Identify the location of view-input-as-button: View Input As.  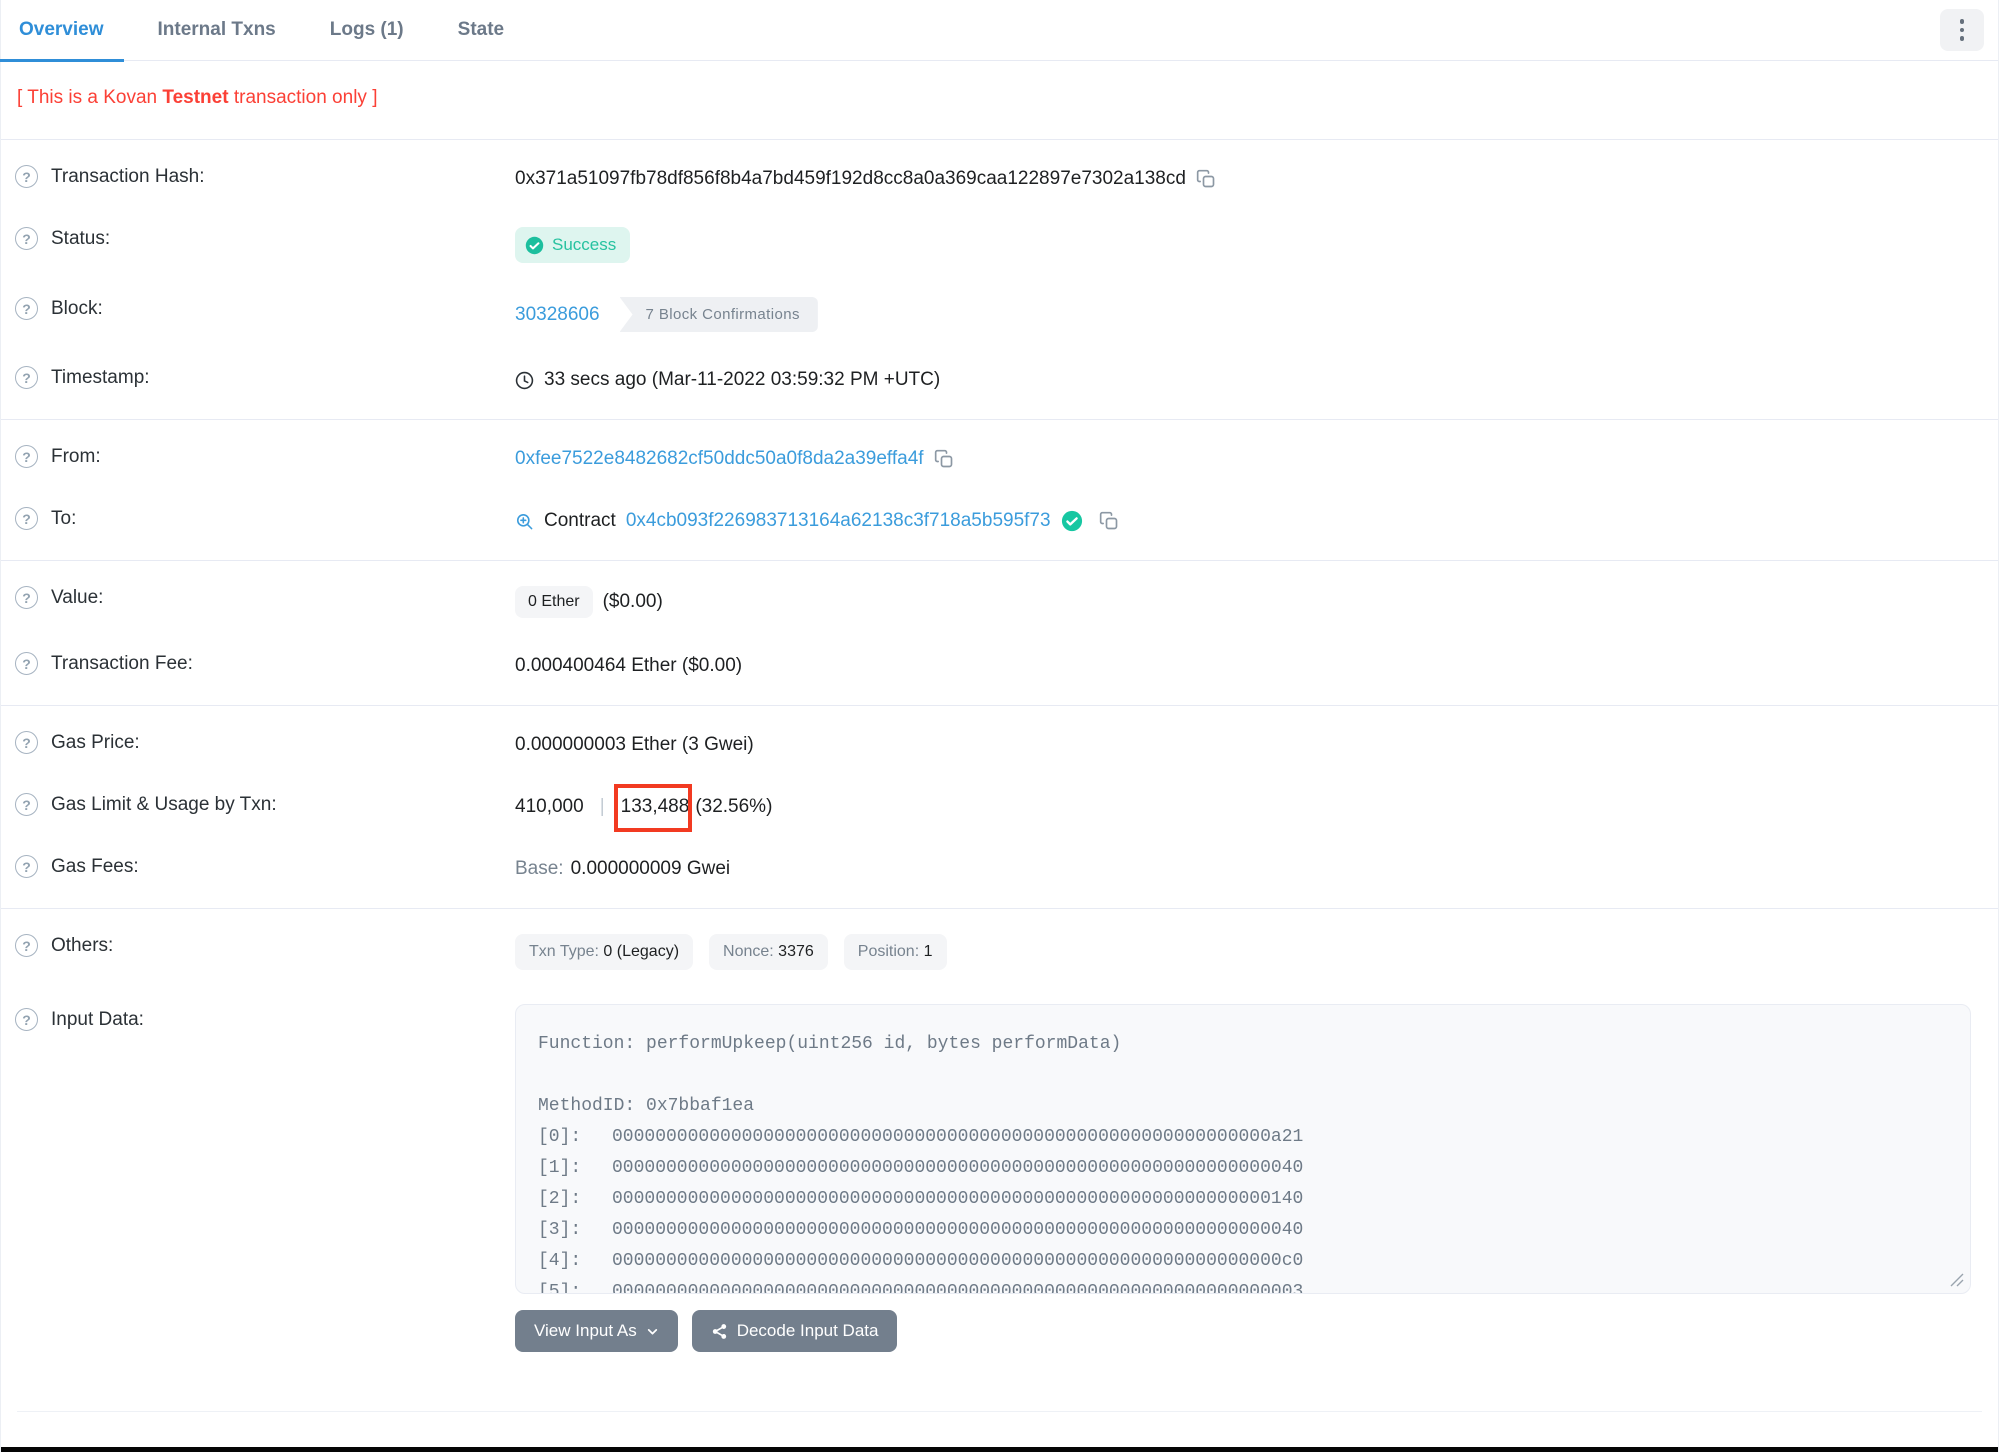
(596, 1331).